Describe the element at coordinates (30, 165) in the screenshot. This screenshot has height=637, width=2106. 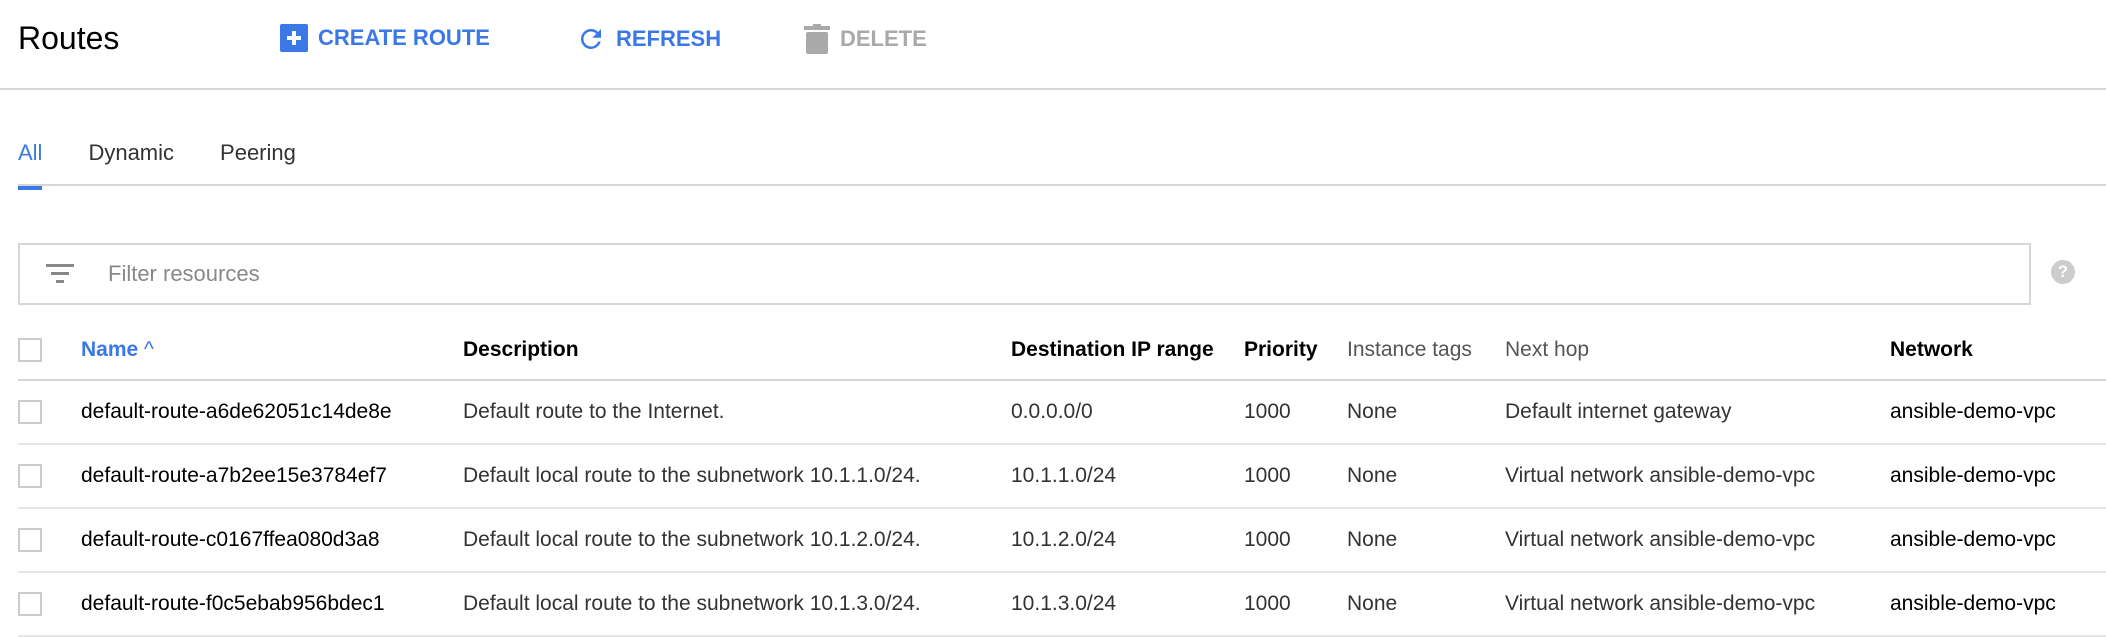
I see `tab-all: All` at that location.